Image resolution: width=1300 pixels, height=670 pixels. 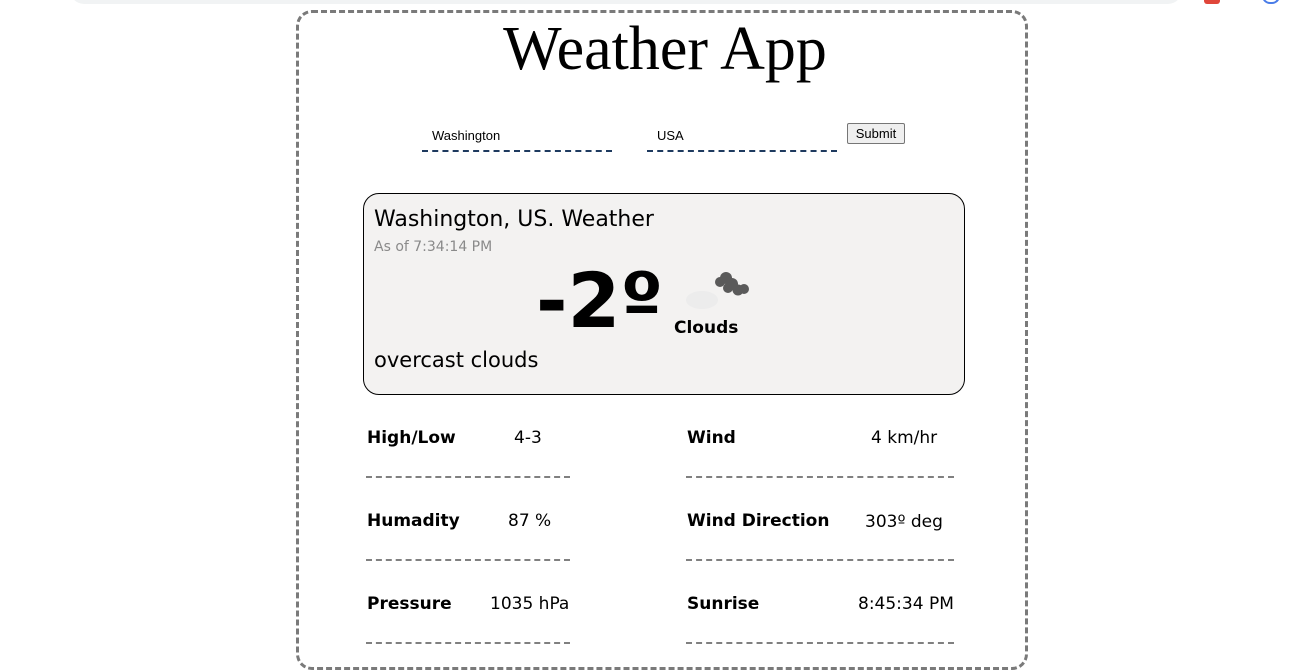 What do you see at coordinates (411, 438) in the screenshot?
I see `stat-label: High/Low` at bounding box center [411, 438].